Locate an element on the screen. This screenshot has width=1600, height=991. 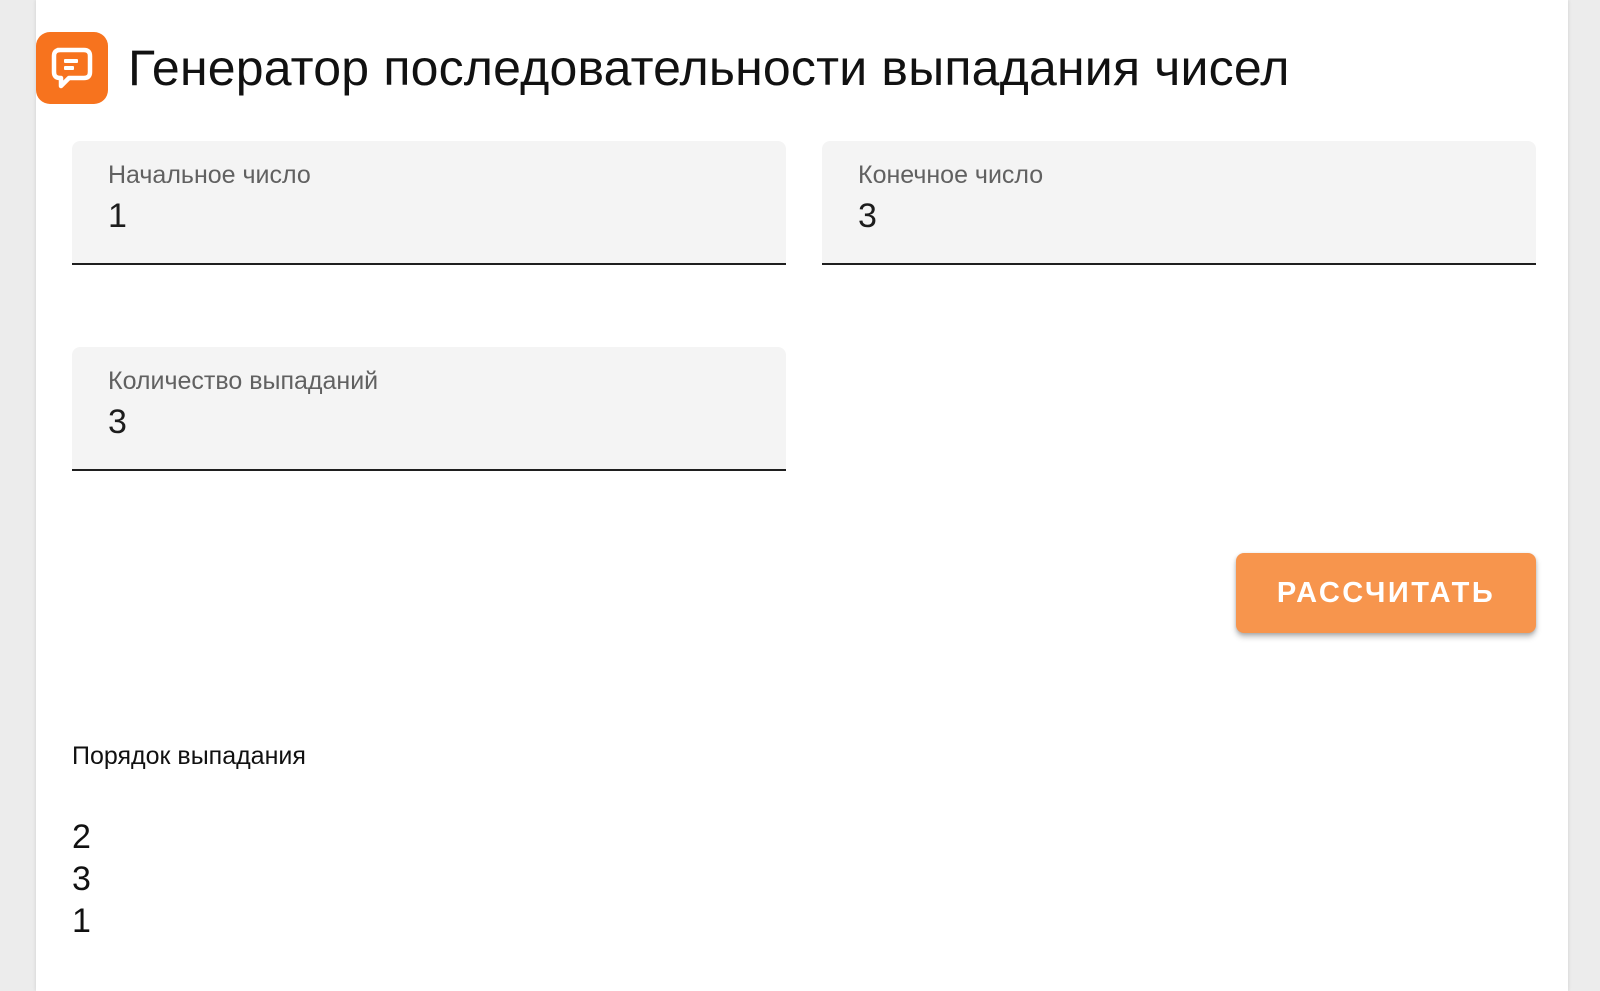
start-number-input is located at coordinates (428, 216).